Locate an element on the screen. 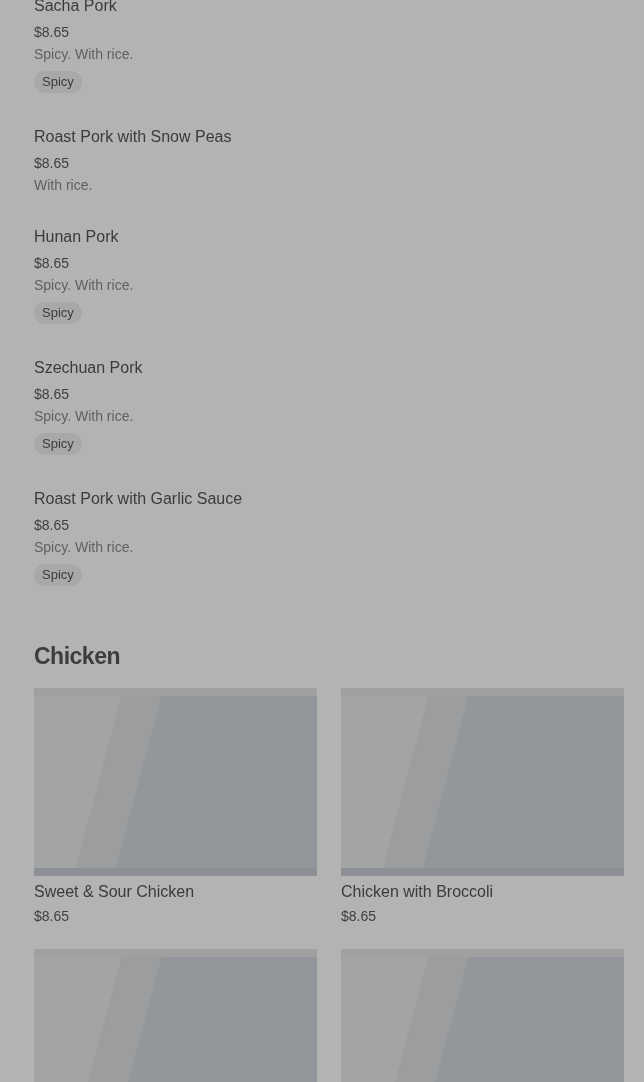  item-name: Sweet & Sour Chicken is located at coordinates (114, 892).